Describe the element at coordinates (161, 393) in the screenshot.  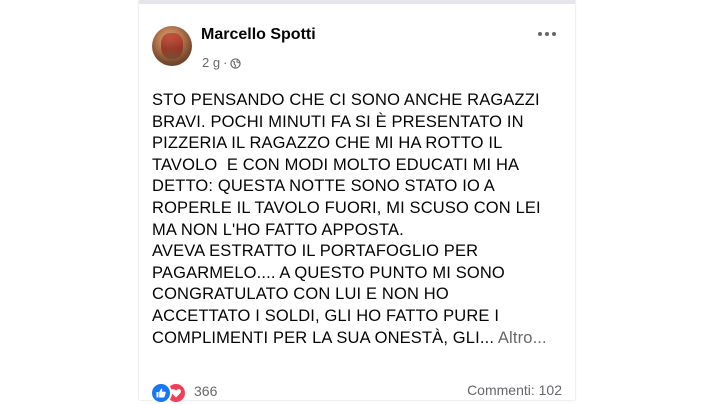
I see `like-icon` at that location.